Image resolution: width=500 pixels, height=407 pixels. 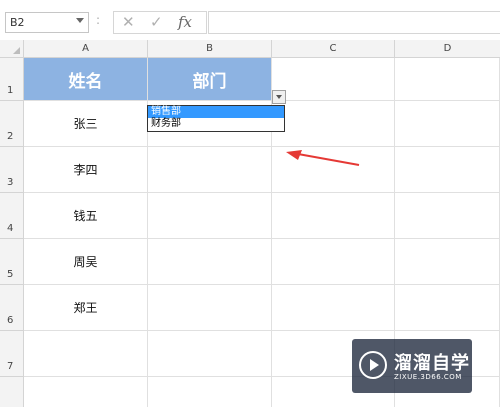 What do you see at coordinates (447, 170) in the screenshot?
I see `cell-d3` at bounding box center [447, 170].